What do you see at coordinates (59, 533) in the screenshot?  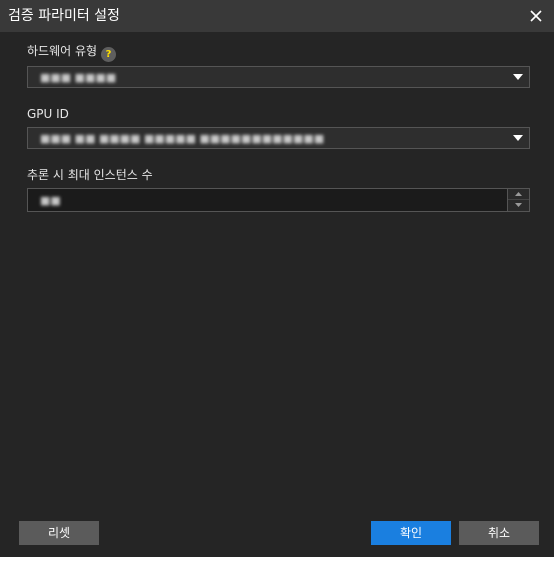 I see `reset-button: 리셋` at bounding box center [59, 533].